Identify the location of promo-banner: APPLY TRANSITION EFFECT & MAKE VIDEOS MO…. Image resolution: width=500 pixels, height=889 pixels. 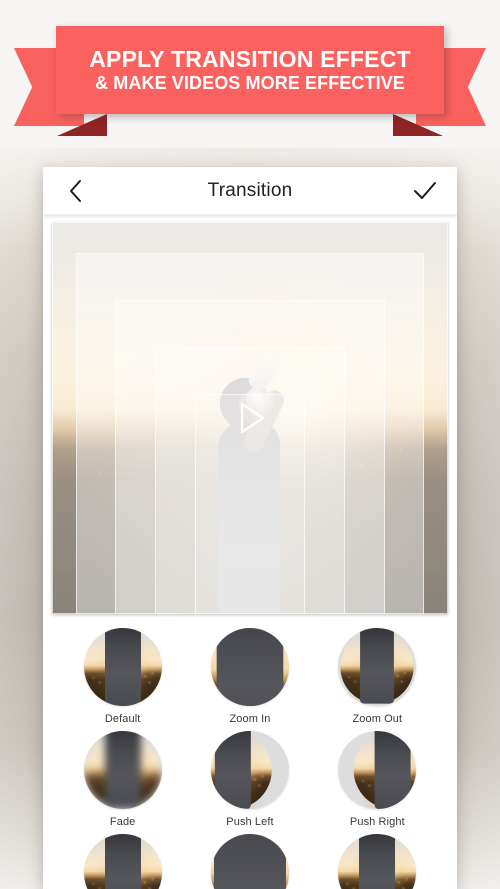
(250, 84).